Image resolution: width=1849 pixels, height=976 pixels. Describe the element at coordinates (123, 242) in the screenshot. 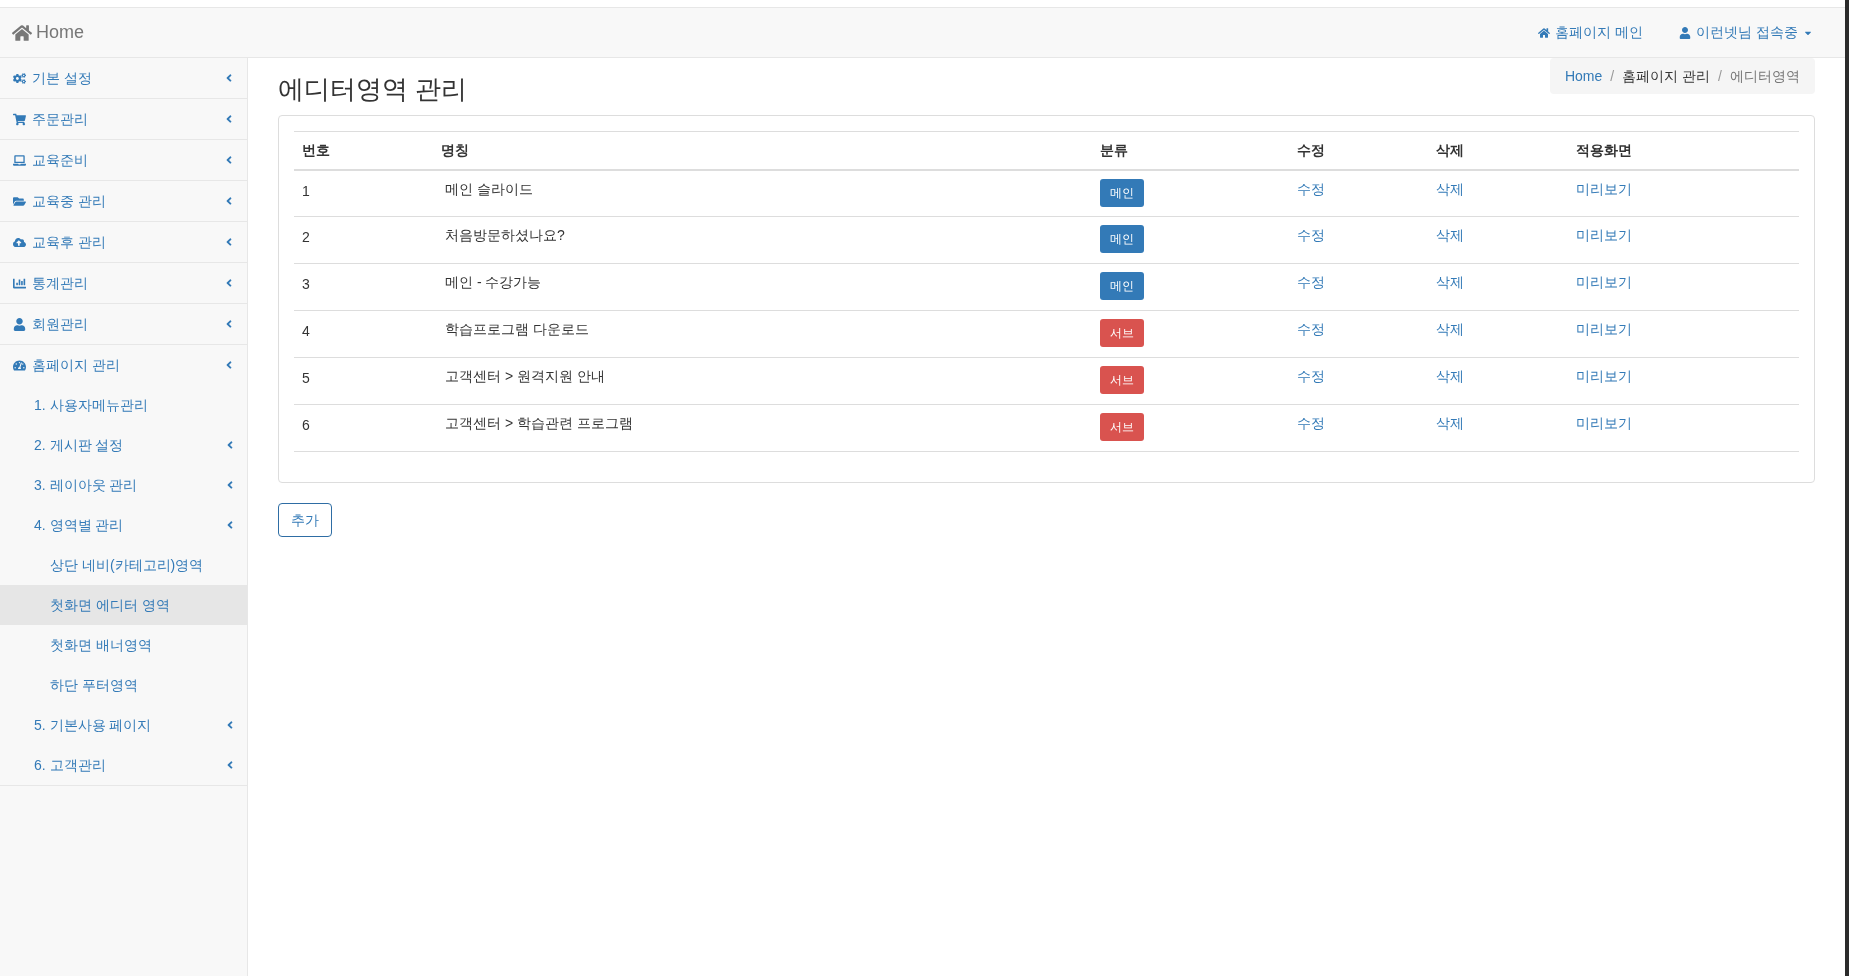

I see `sidebar-item: 교육후 관리` at that location.